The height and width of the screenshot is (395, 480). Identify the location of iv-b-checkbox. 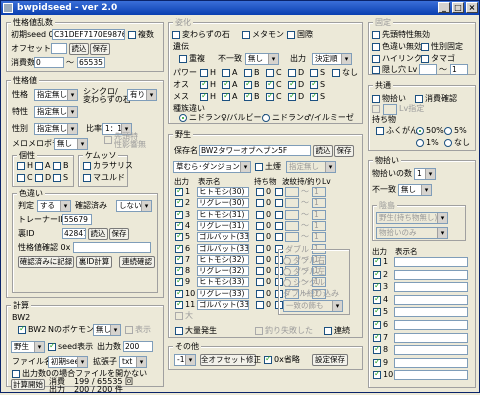
(57, 166).